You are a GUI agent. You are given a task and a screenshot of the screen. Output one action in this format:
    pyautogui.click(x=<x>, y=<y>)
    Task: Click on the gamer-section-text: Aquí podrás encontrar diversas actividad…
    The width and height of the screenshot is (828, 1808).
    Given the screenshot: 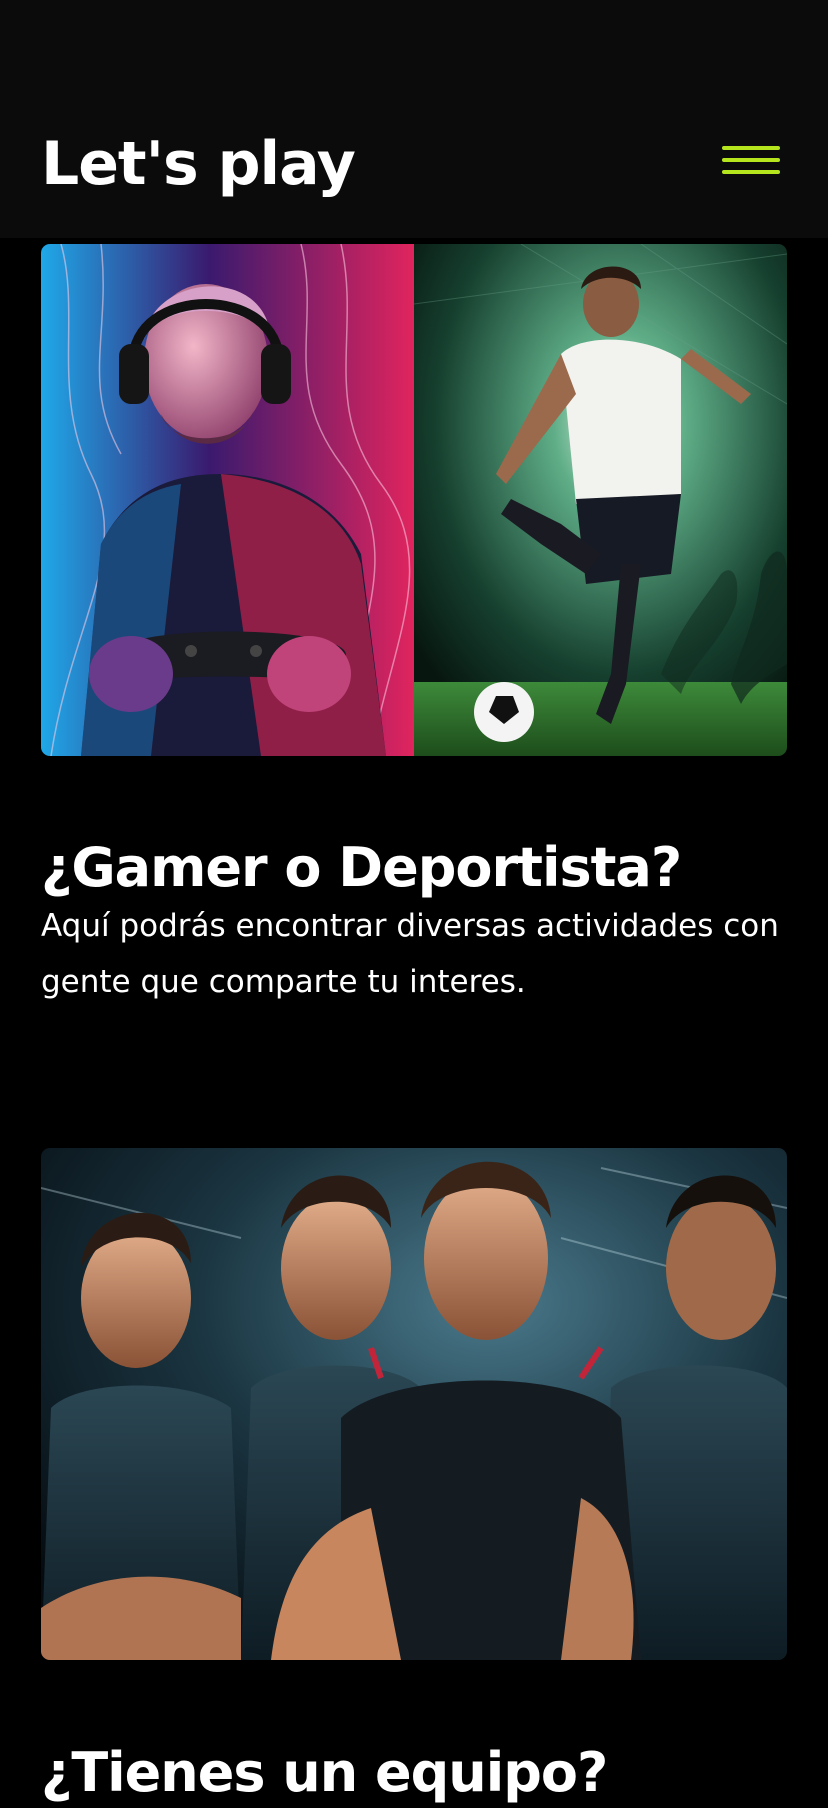 What is the action you would take?
    pyautogui.click(x=410, y=954)
    